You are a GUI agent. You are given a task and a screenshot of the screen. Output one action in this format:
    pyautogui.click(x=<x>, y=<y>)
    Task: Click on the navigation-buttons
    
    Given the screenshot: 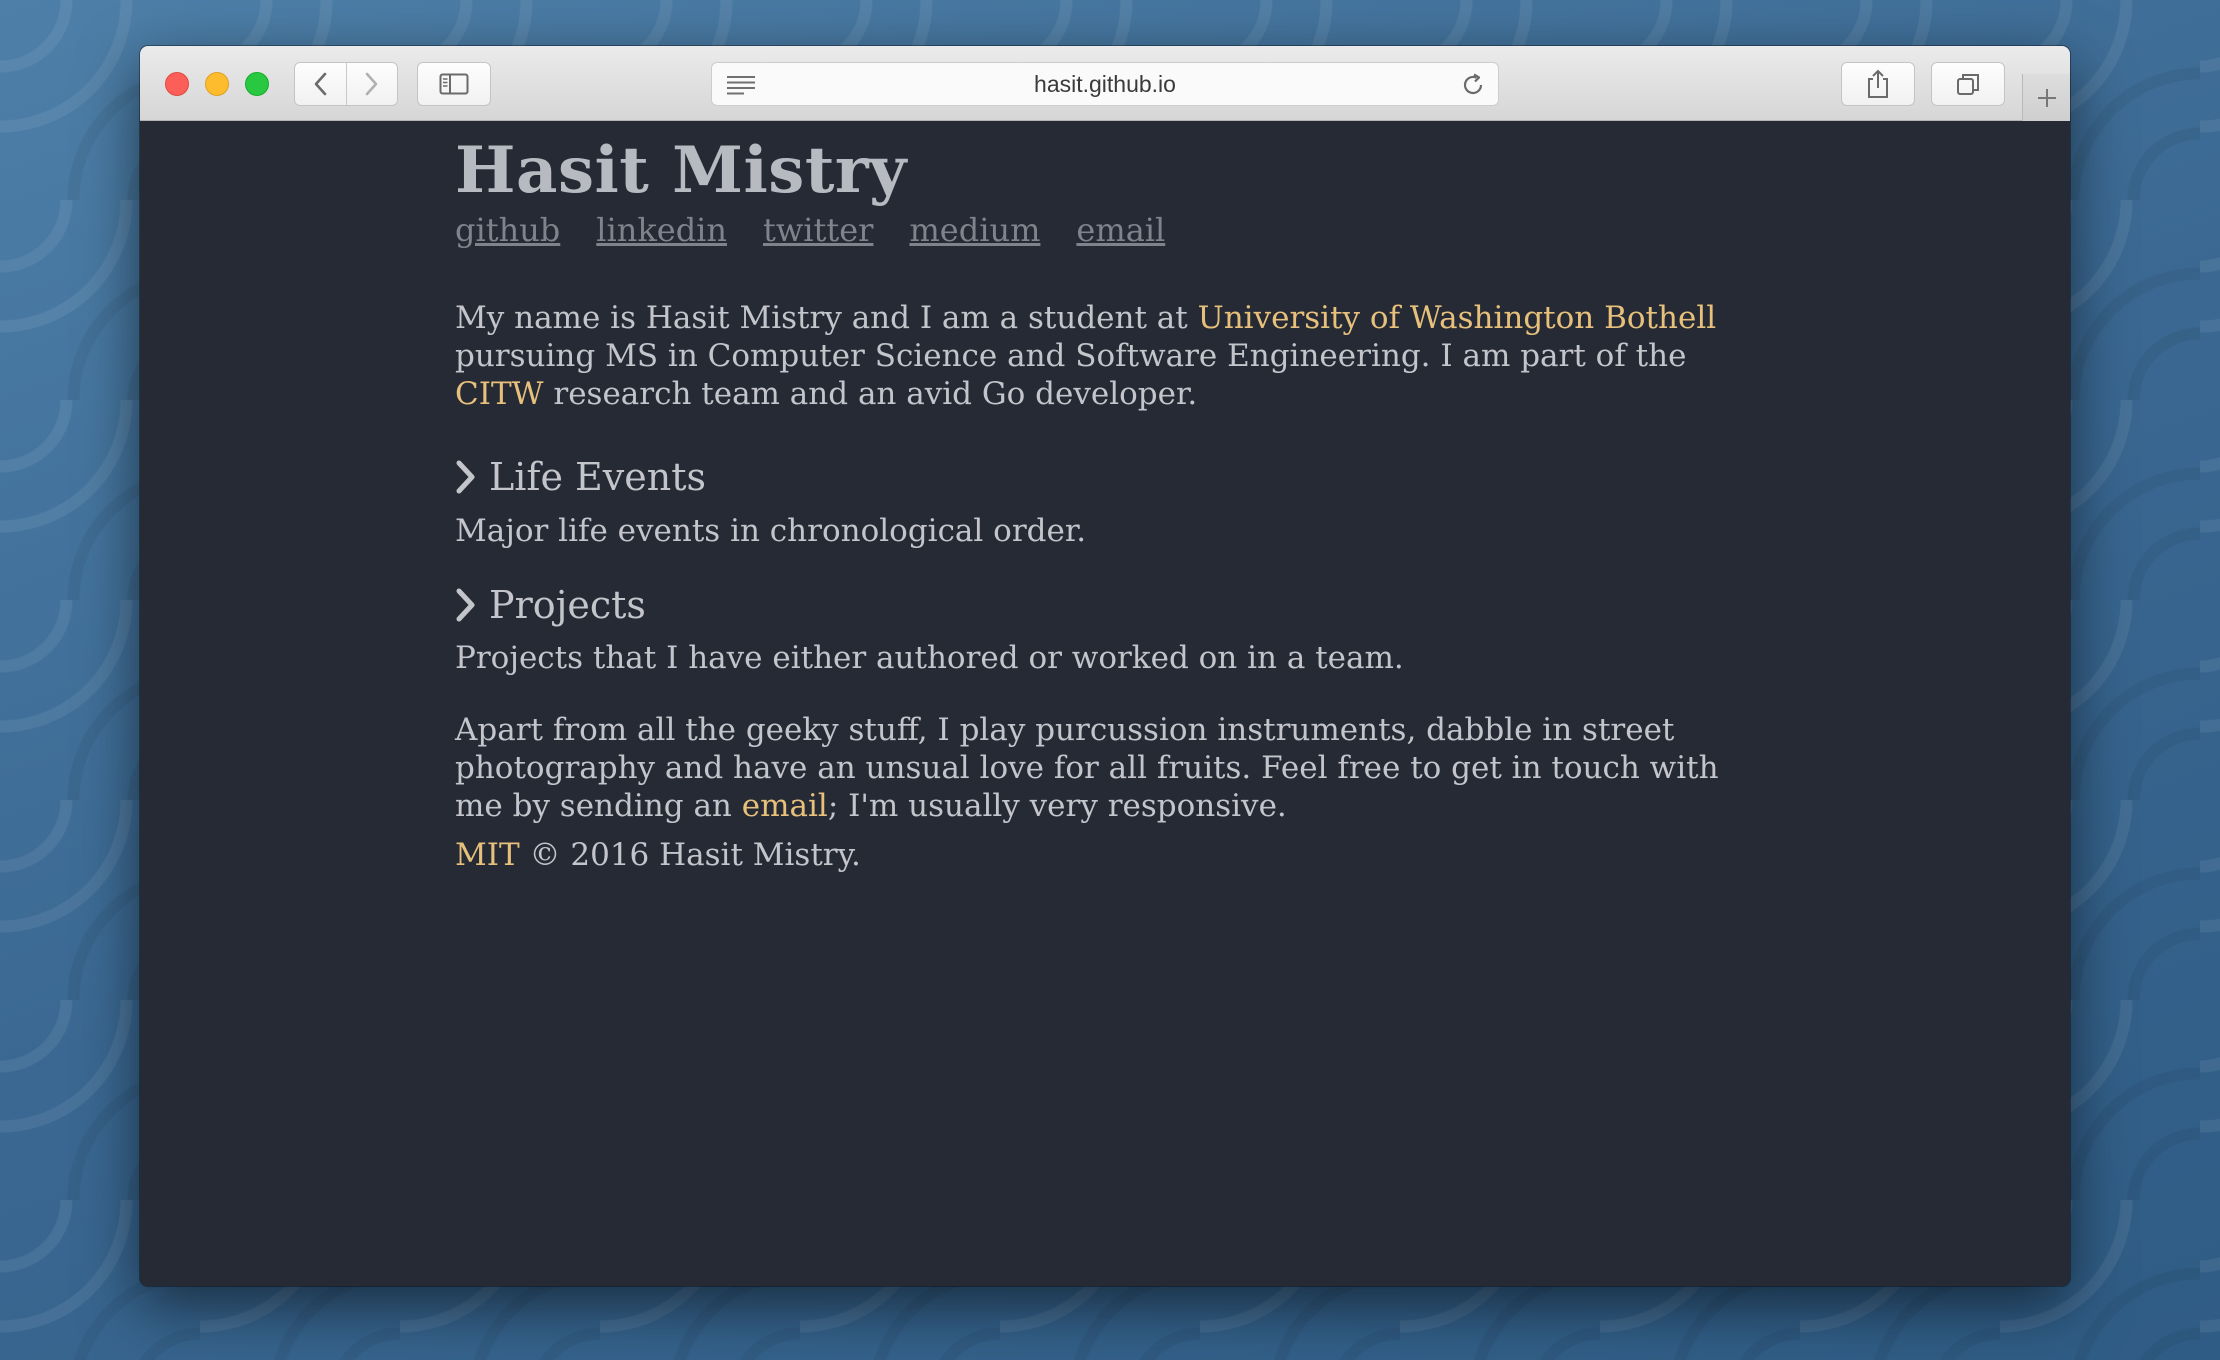 What is the action you would take?
    pyautogui.click(x=346, y=84)
    